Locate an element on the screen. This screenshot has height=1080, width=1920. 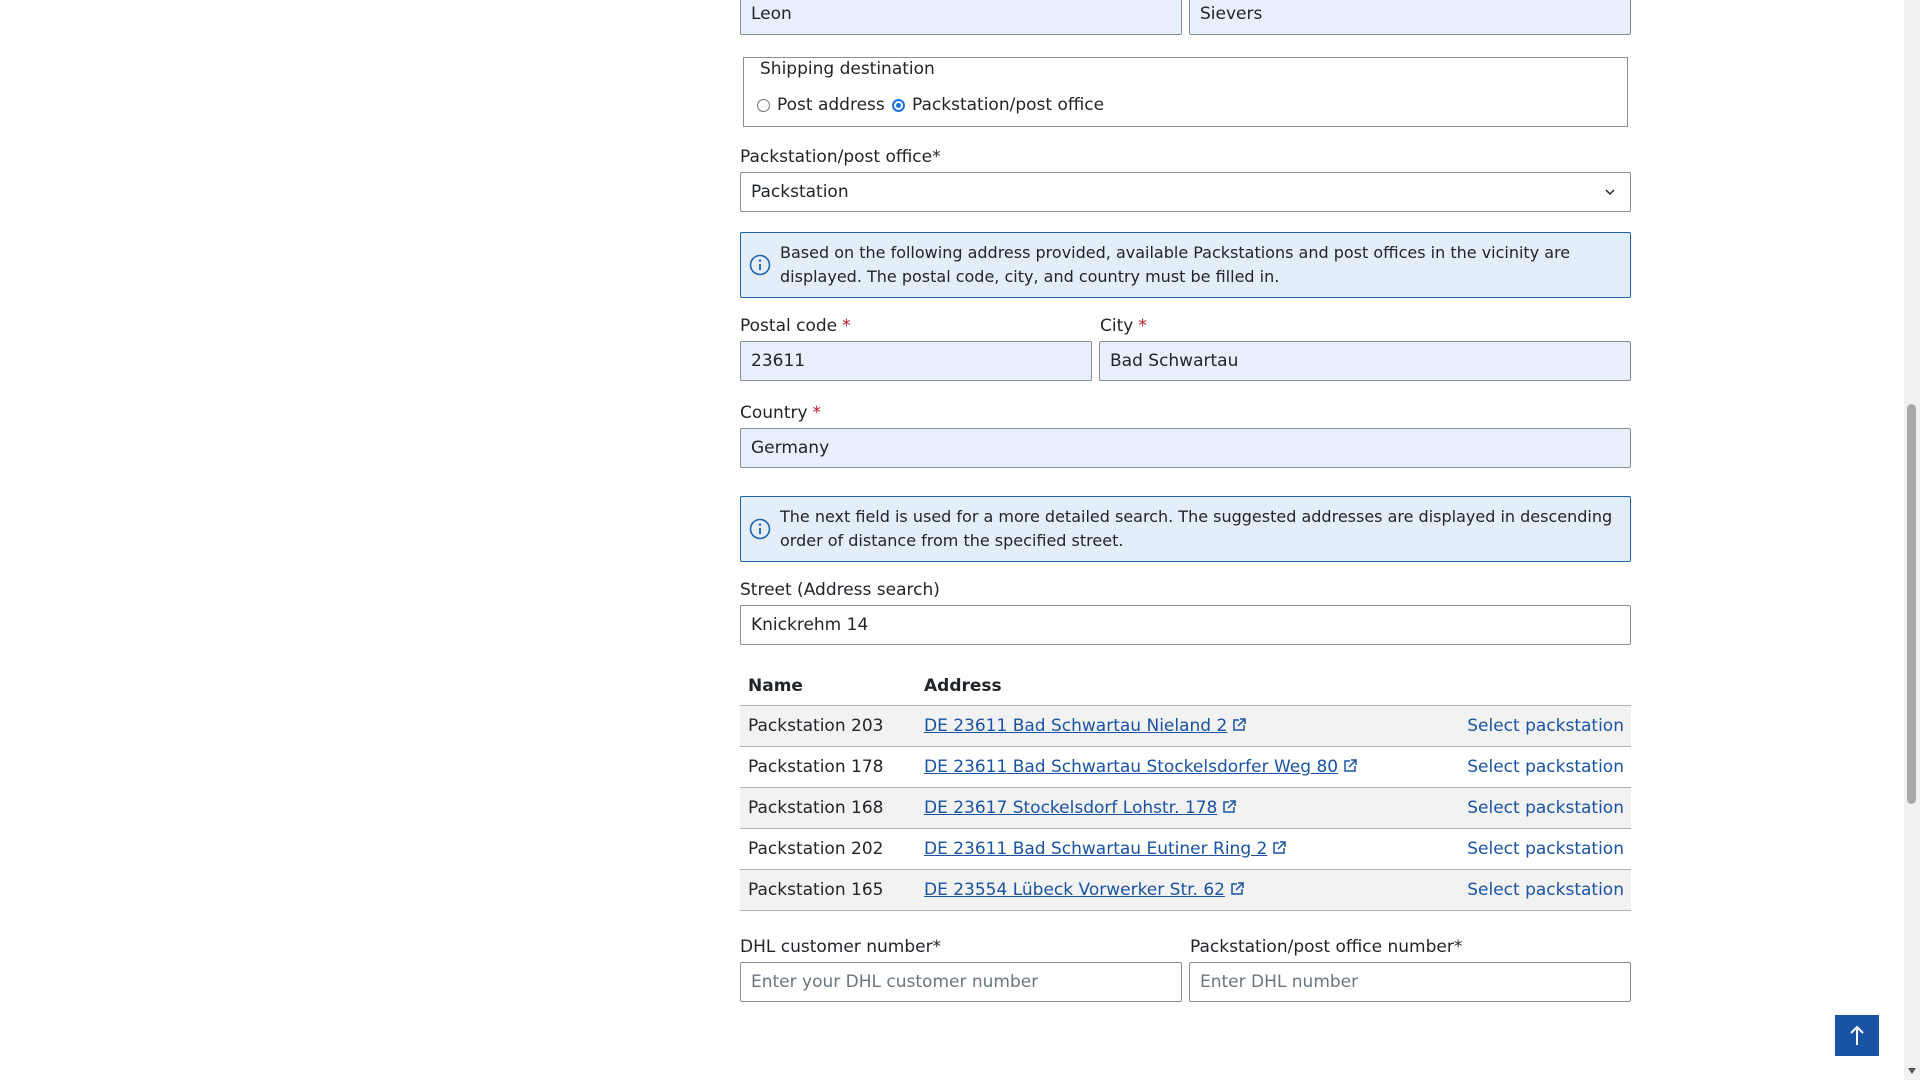
address-cell: DE 23611 Bad Schwartau Nieland 2 is located at coordinates (1085, 726).